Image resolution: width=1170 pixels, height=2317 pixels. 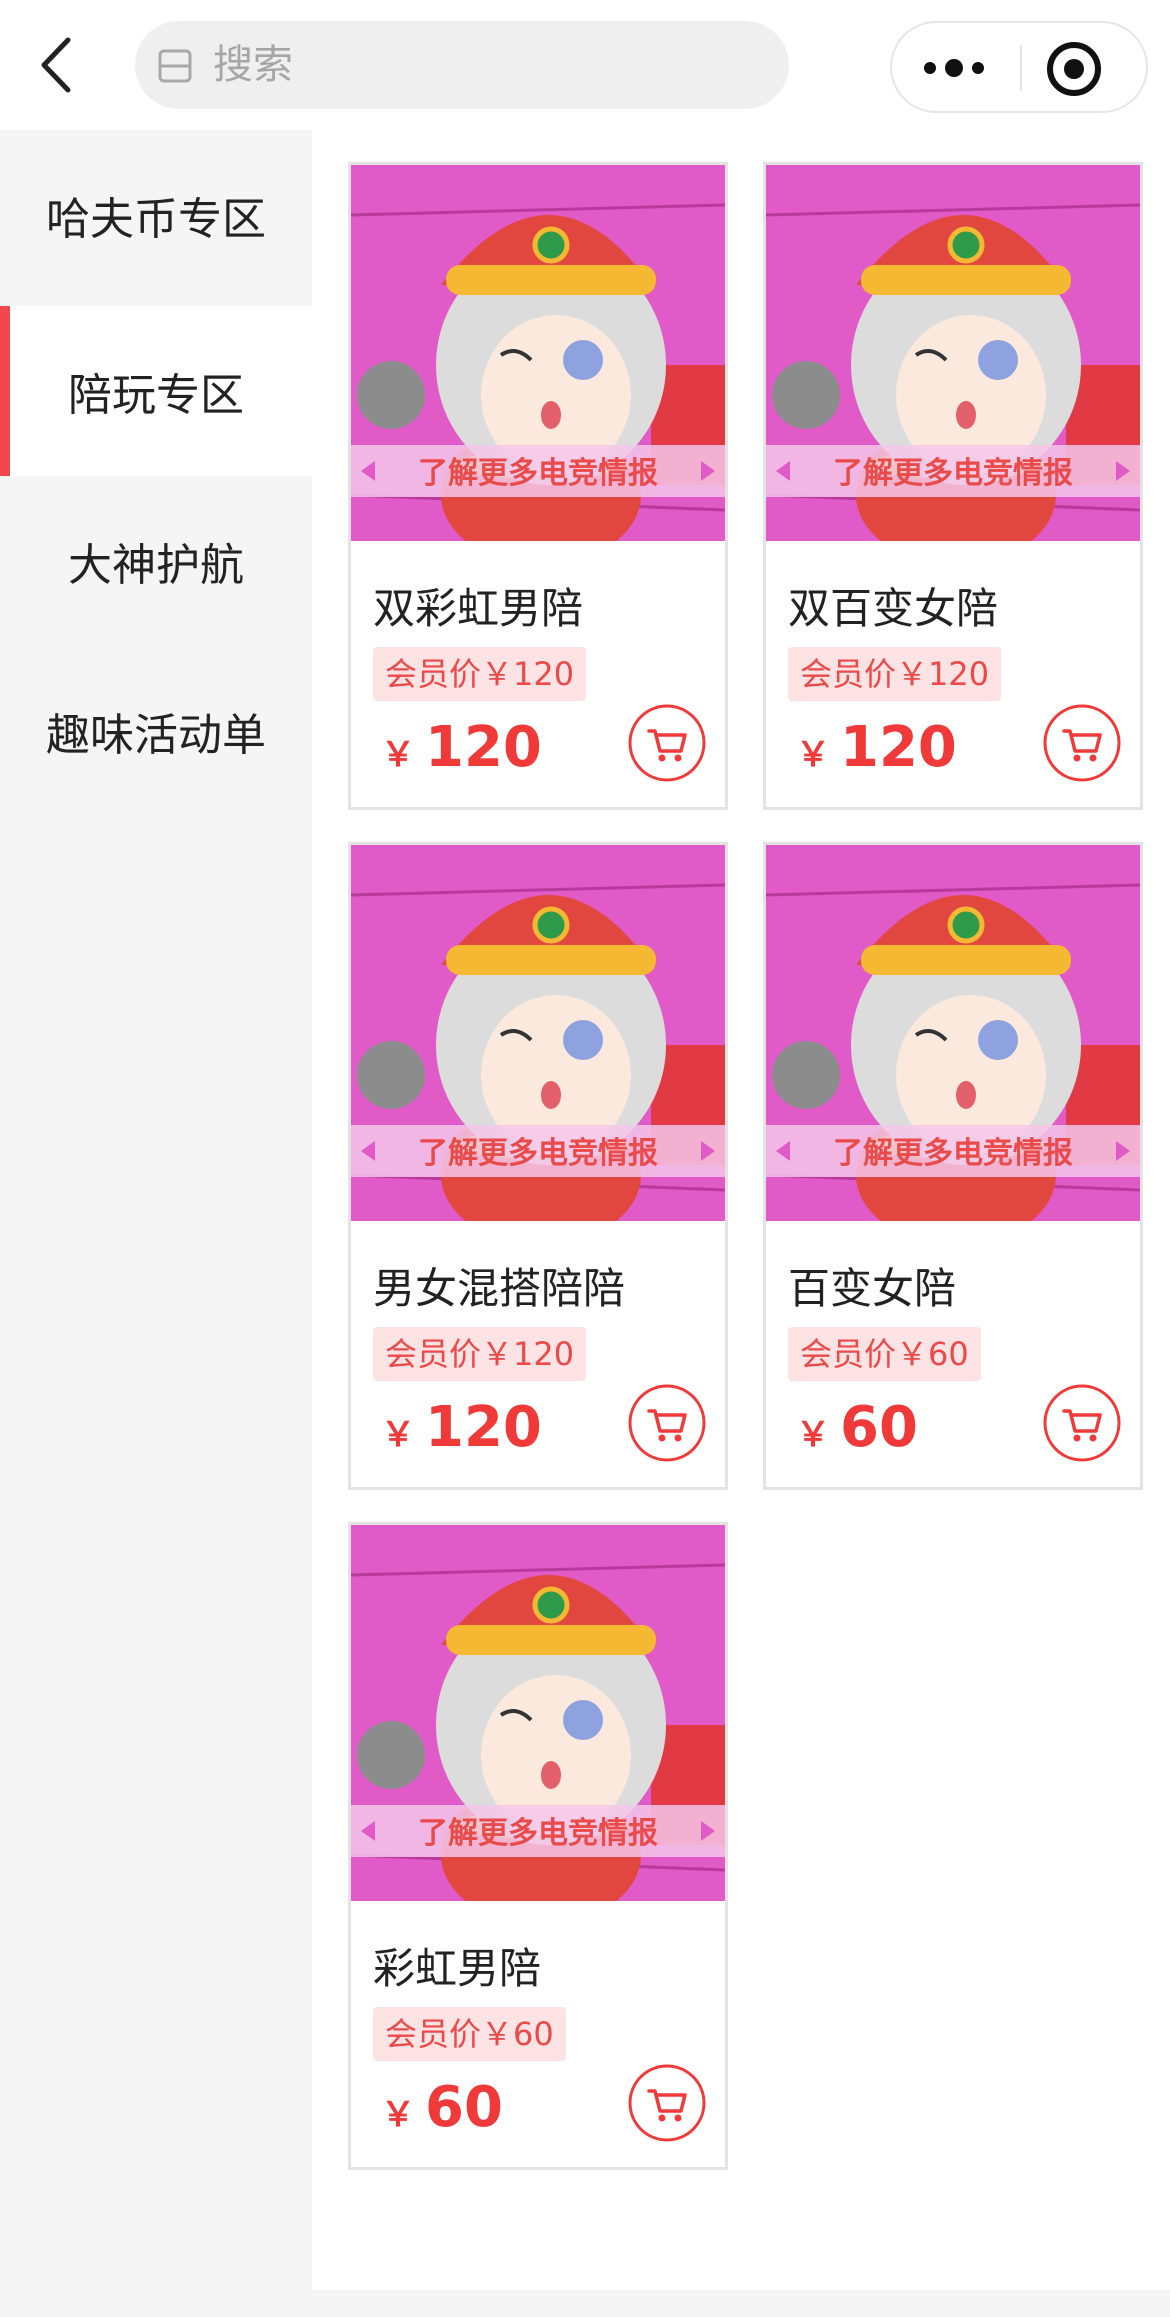 I want to click on sidebar-item-fun-activity: 趣味活动单, so click(x=156, y=731).